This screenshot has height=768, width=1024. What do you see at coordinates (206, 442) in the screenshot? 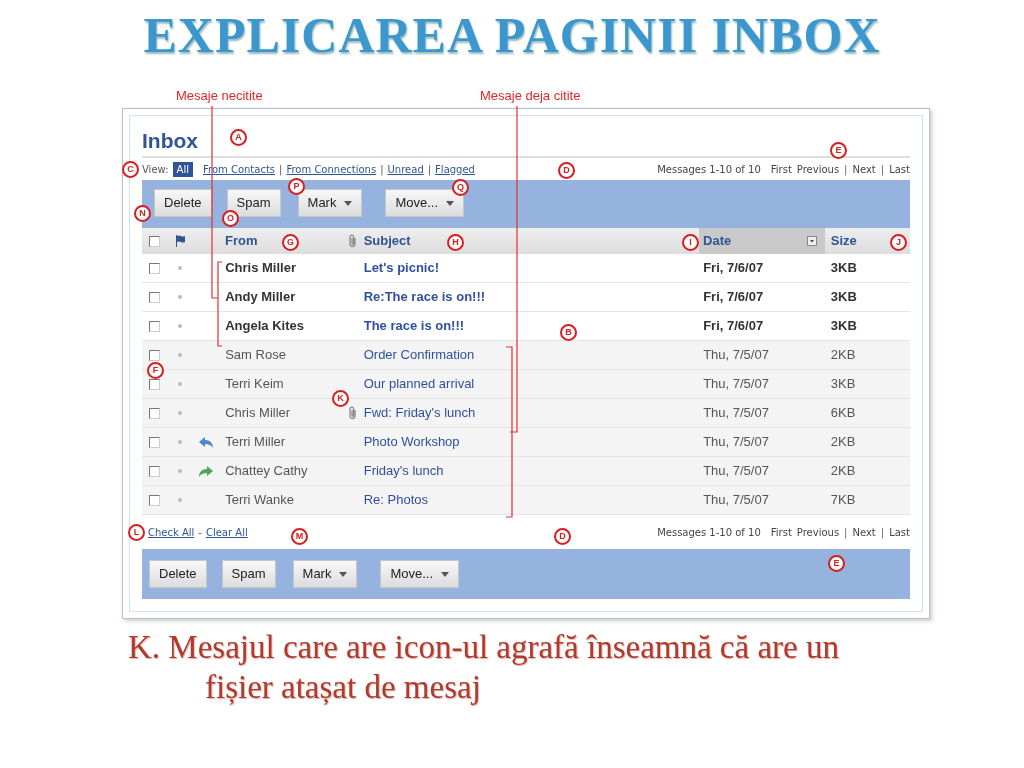
I see `reply-arrow-icon` at bounding box center [206, 442].